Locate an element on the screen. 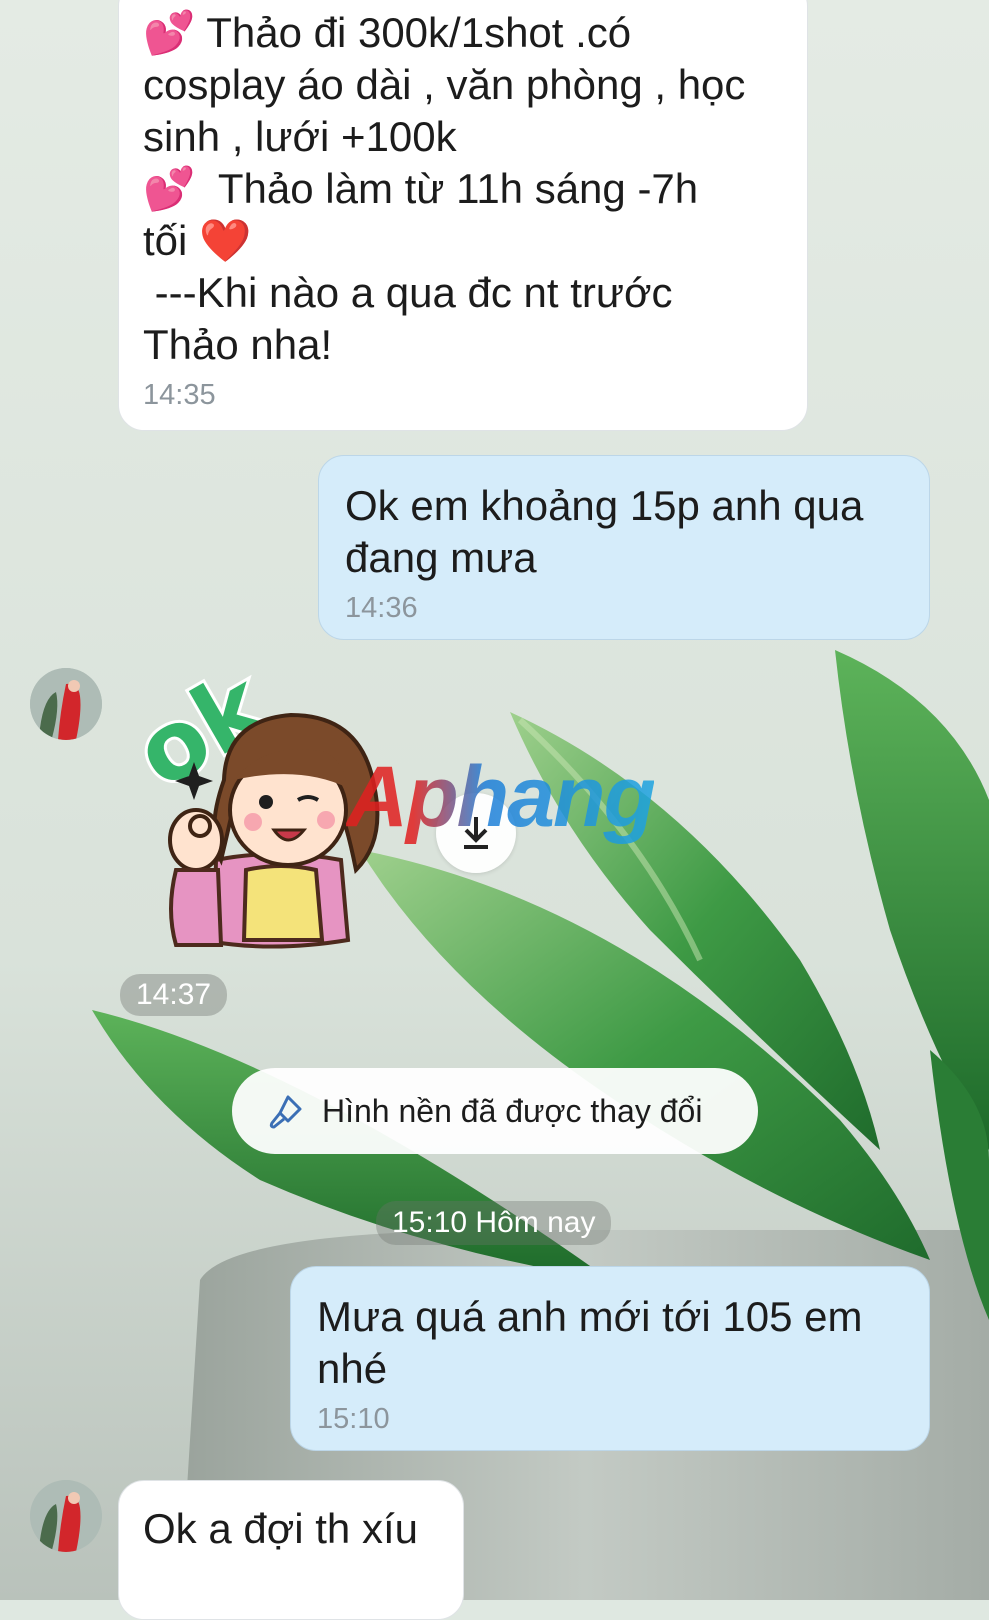 This screenshot has height=1620, width=989. outgoing-message-bubble: Mưa quá anh mới tới 105 em nhé 15:10 is located at coordinates (610, 1358).